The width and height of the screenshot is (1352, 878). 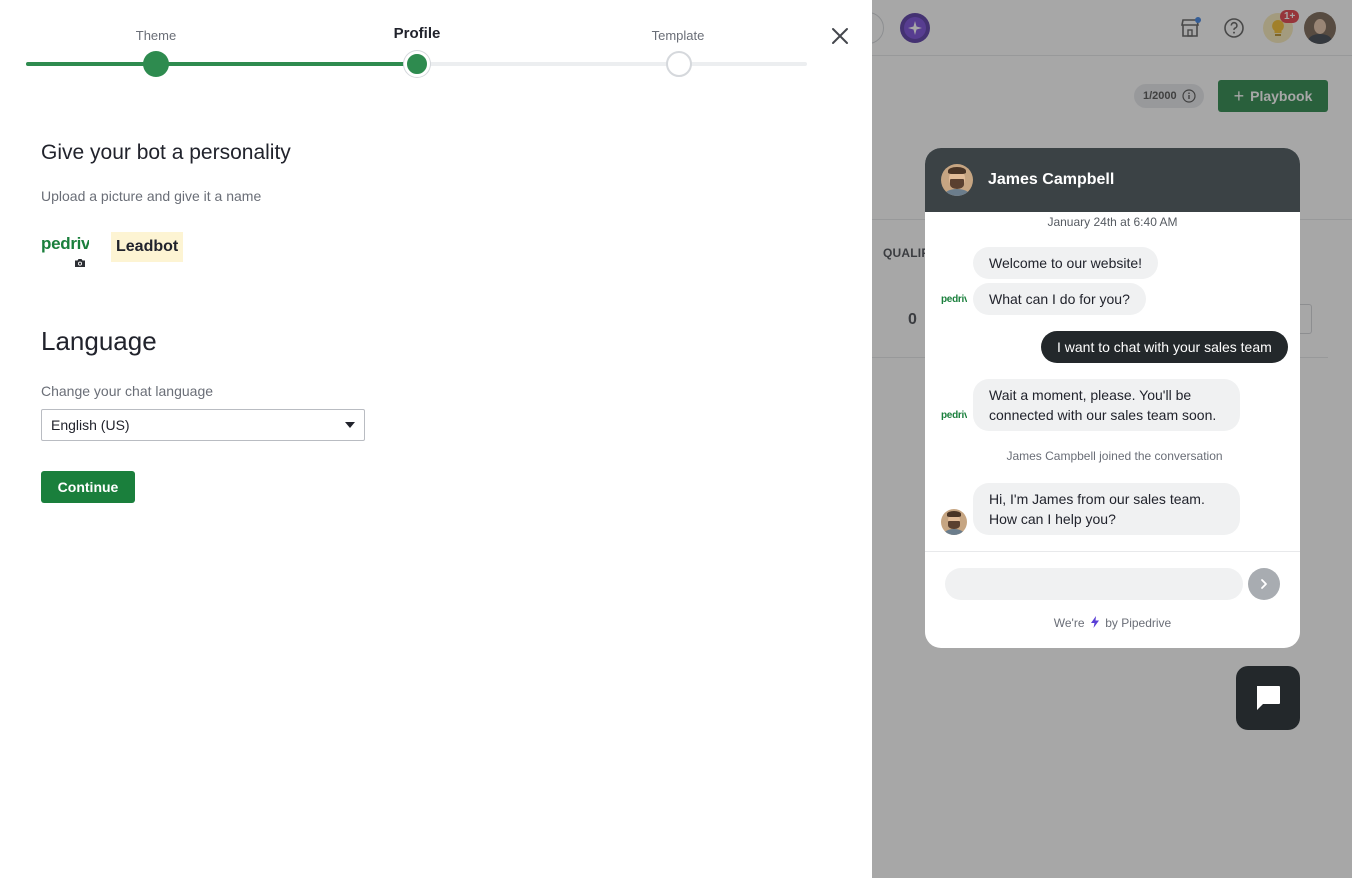 I want to click on send-button, so click(x=1264, y=584).